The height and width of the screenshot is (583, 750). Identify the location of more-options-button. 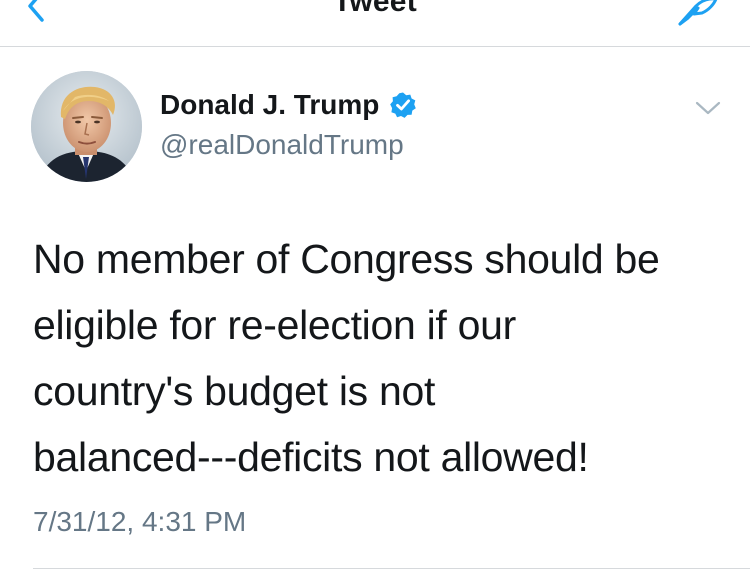
(708, 108).